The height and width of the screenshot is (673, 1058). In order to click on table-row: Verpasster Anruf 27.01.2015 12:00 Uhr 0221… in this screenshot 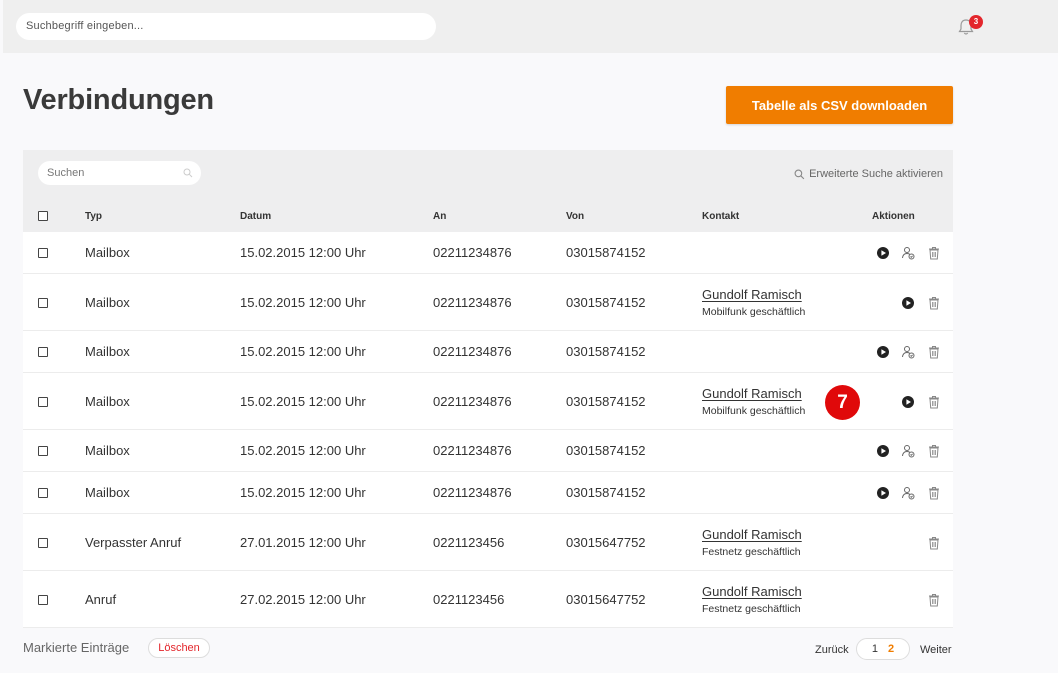, I will do `click(488, 542)`.